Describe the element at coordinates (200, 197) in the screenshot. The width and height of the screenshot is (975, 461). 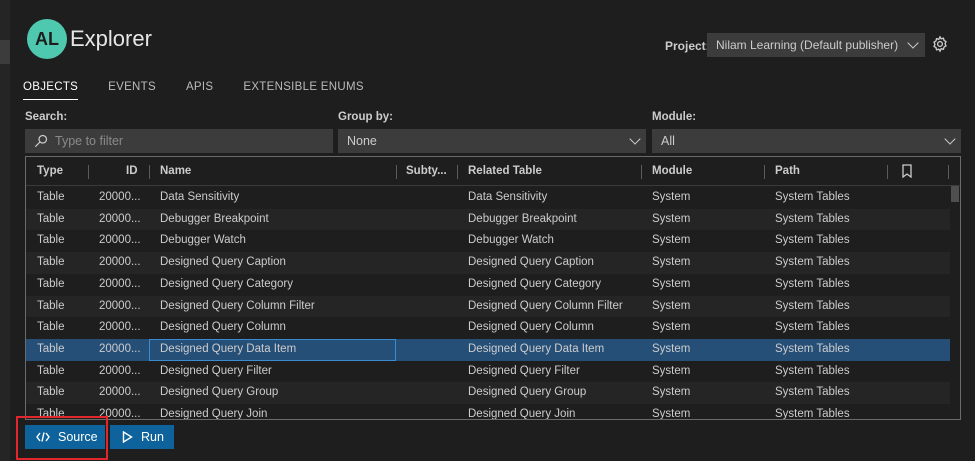
I see `cell-name: Data Sensitivity` at that location.